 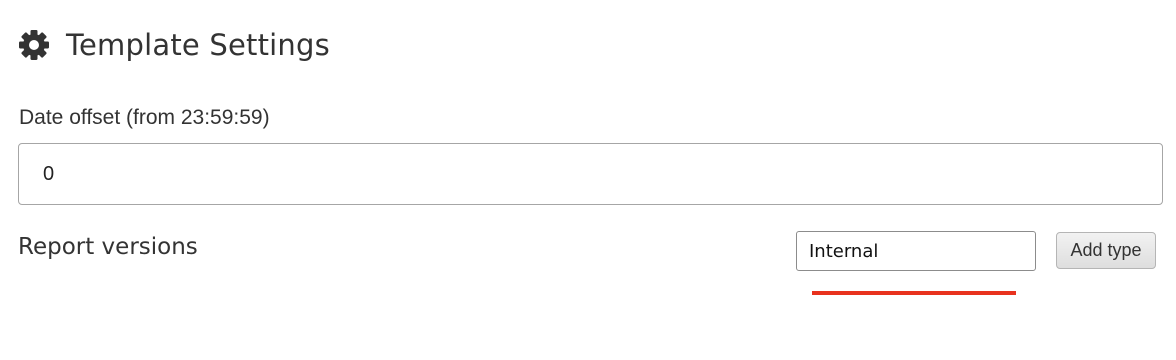 I want to click on page-title: Template Settings, so click(x=198, y=45).